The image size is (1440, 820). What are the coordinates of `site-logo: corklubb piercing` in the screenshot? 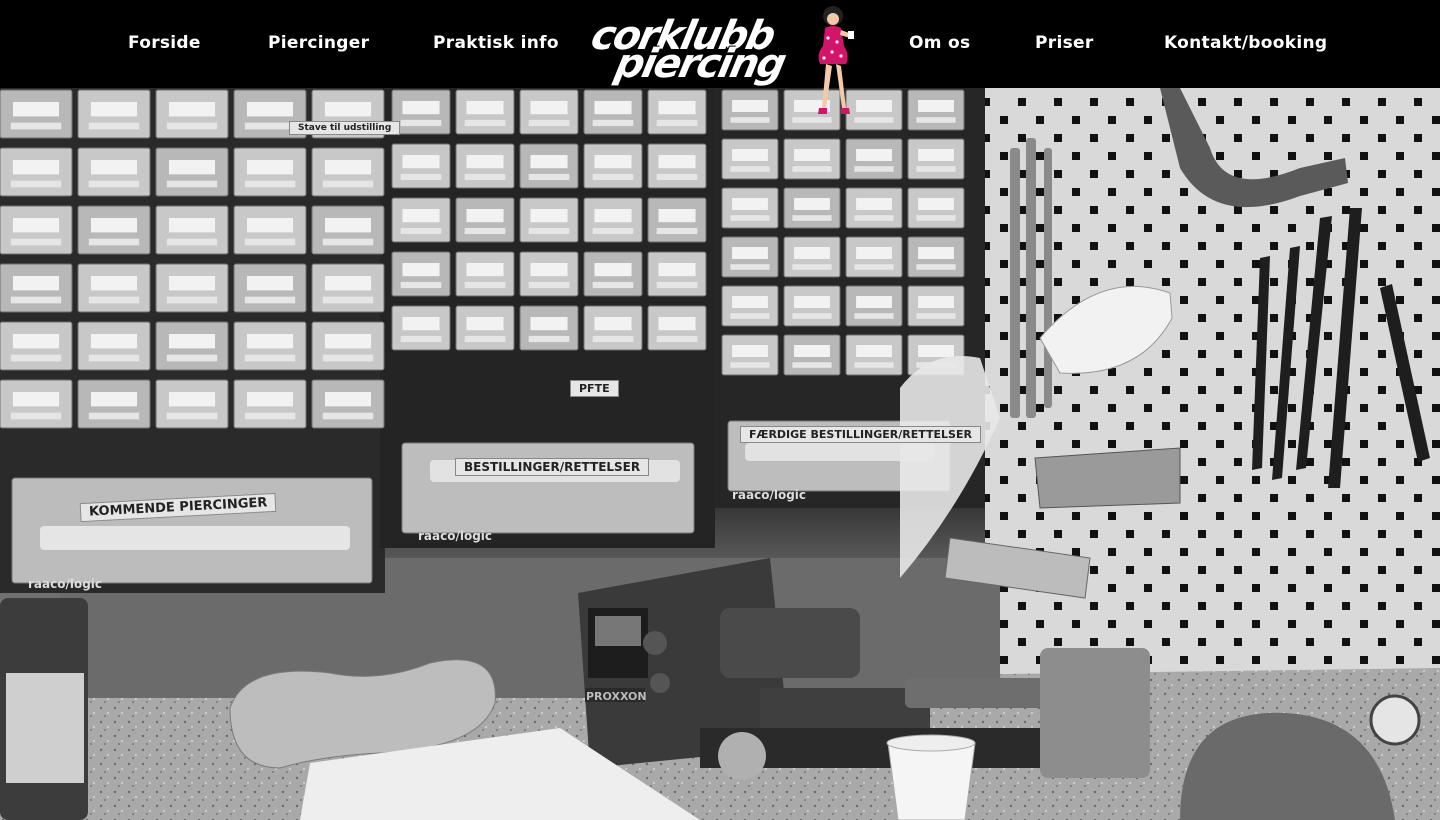 It's located at (727, 59).